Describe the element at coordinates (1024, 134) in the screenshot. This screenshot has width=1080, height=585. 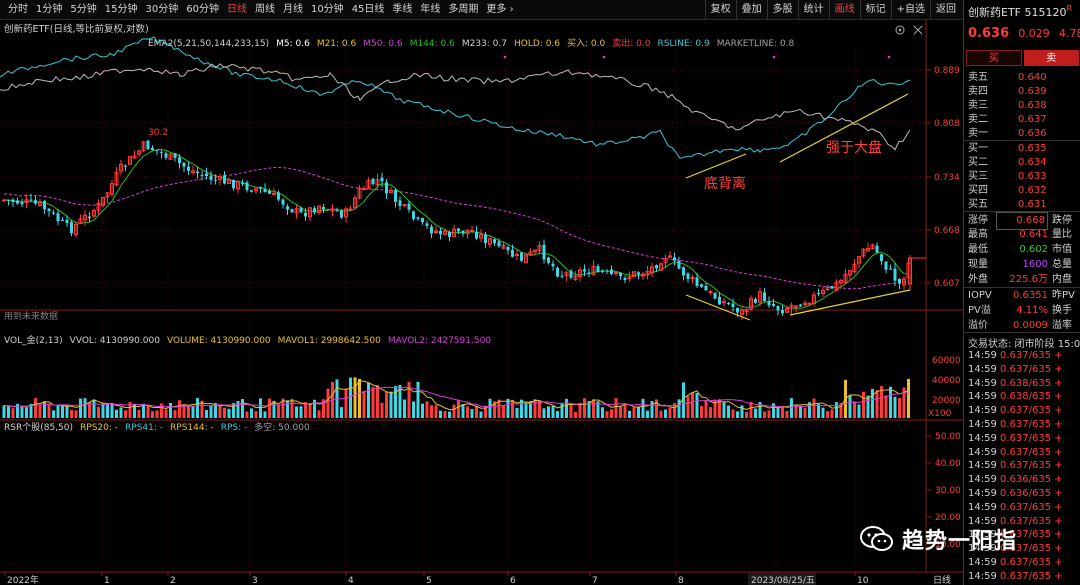
I see `ask-level: 卖一 0.636` at that location.